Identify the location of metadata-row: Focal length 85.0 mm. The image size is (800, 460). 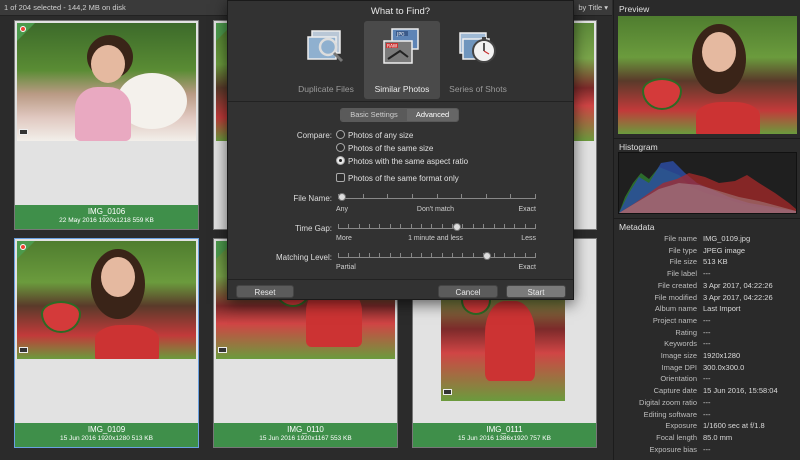
(707, 439).